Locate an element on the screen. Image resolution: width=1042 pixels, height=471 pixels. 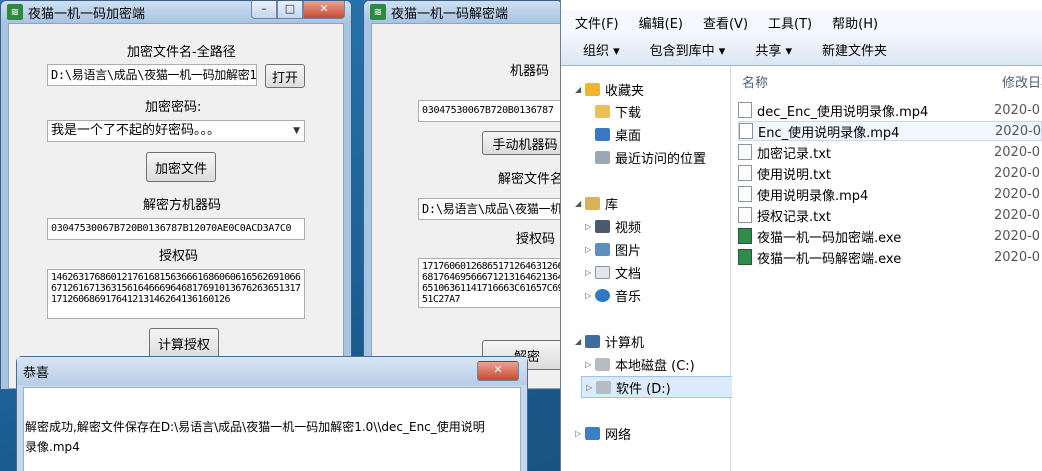
include-in-library-button: 包含到库中 ▾ is located at coordinates (688, 49).